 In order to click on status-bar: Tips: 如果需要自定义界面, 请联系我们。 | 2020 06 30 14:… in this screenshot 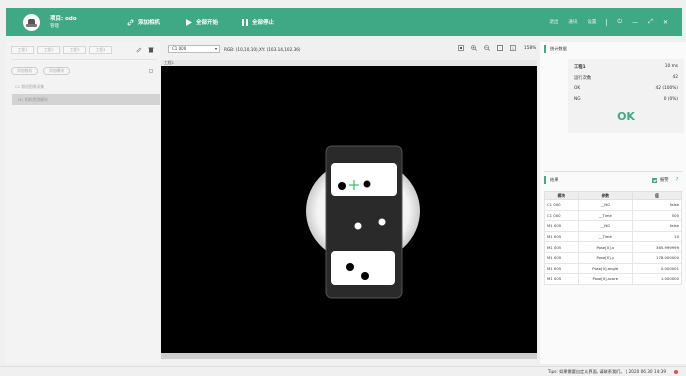, I will do `click(343, 371)`.